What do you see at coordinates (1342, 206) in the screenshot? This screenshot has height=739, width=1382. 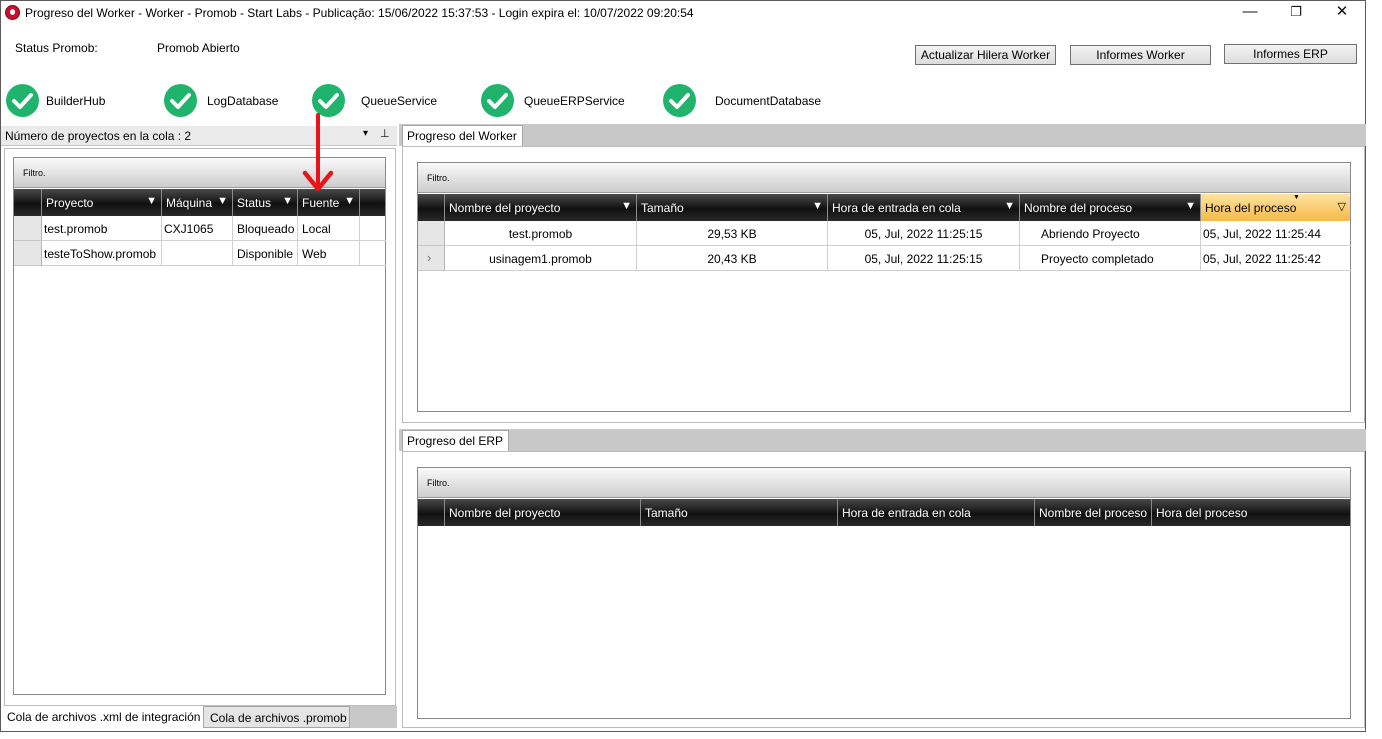 I see `filter-icon: ▽` at bounding box center [1342, 206].